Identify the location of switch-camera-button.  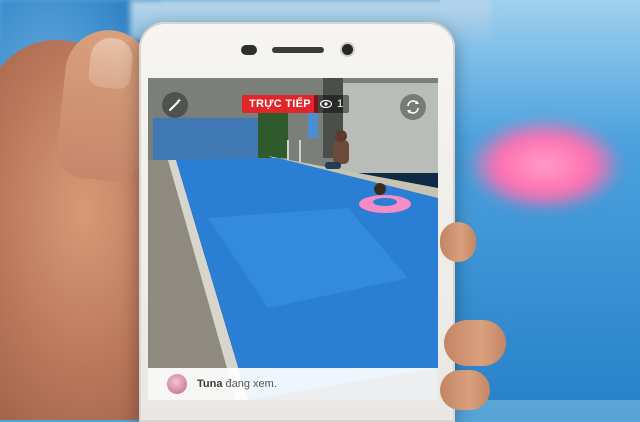
(413, 107).